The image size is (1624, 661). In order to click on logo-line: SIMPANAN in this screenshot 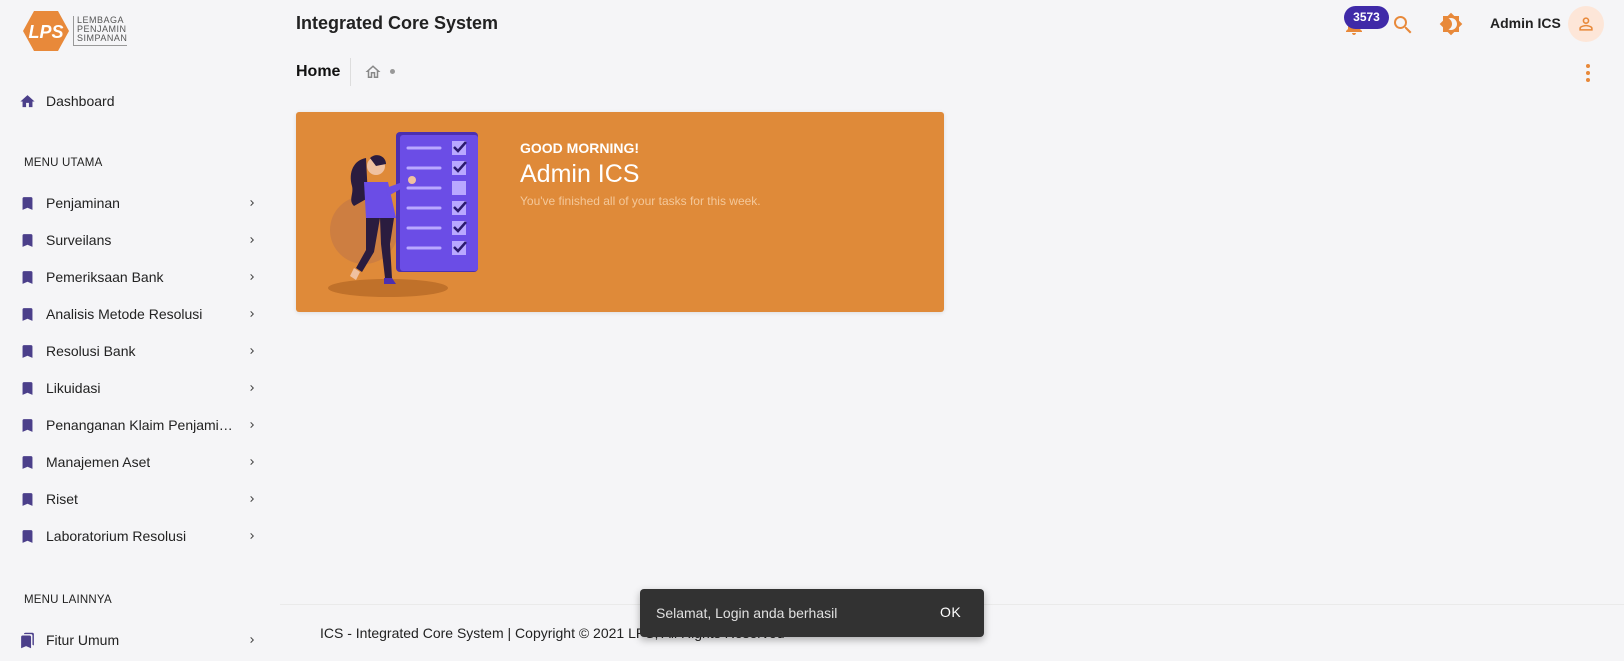, I will do `click(102, 38)`.